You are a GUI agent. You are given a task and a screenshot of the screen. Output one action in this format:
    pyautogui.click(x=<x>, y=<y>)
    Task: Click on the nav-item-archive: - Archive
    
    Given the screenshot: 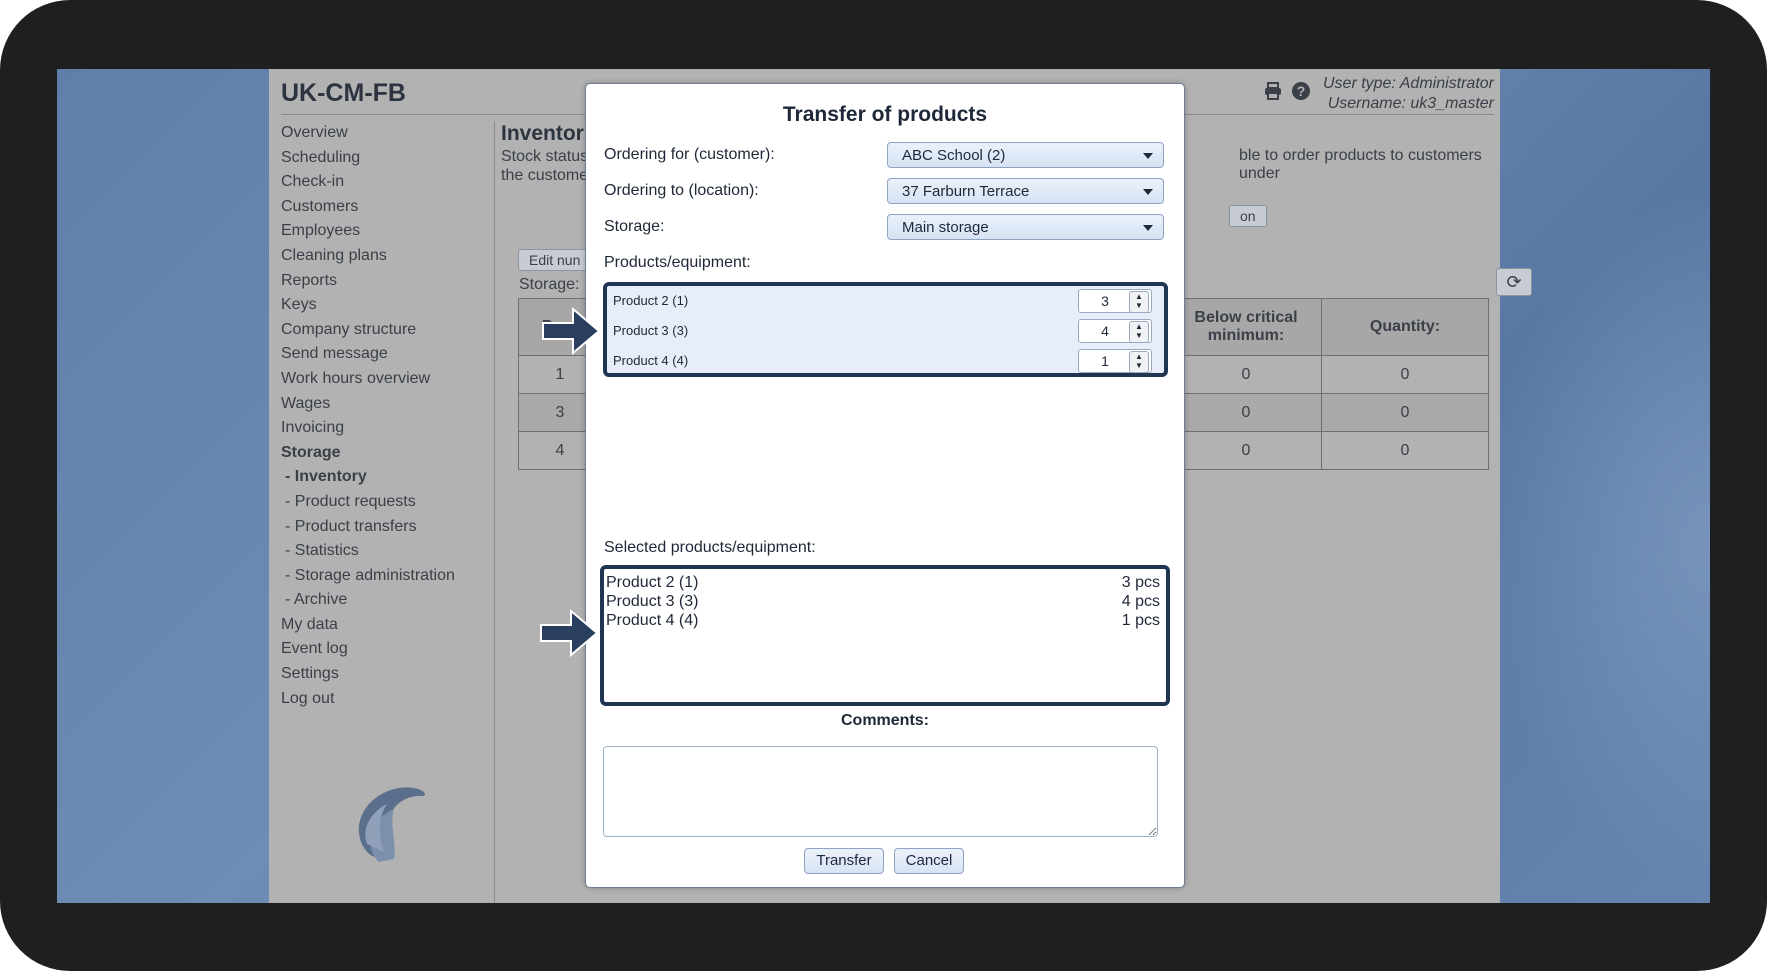 What is the action you would take?
    pyautogui.click(x=368, y=600)
    